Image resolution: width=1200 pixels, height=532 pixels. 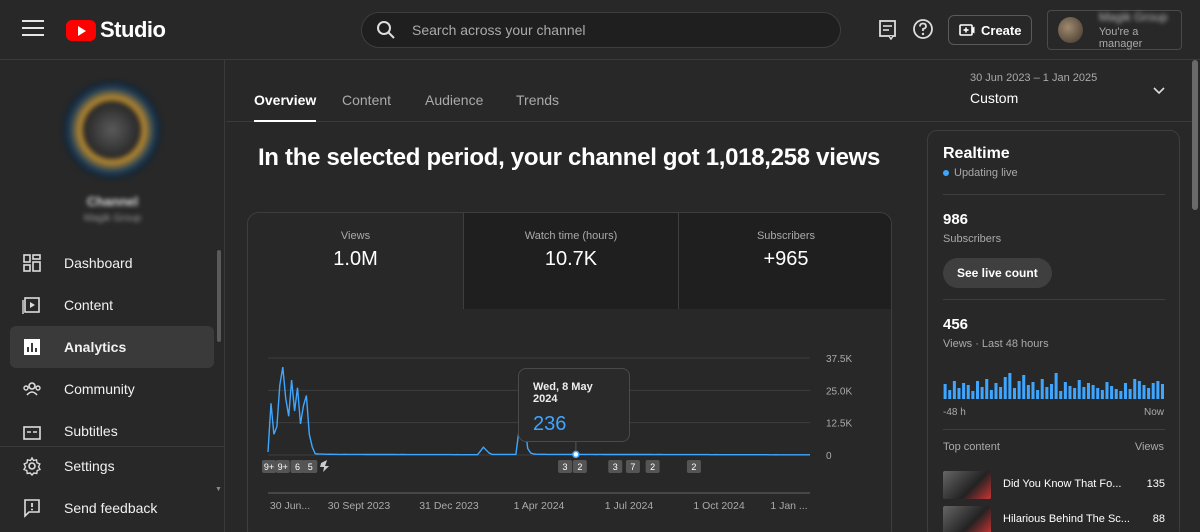 I want to click on dashboard-icon, so click(x=32, y=263).